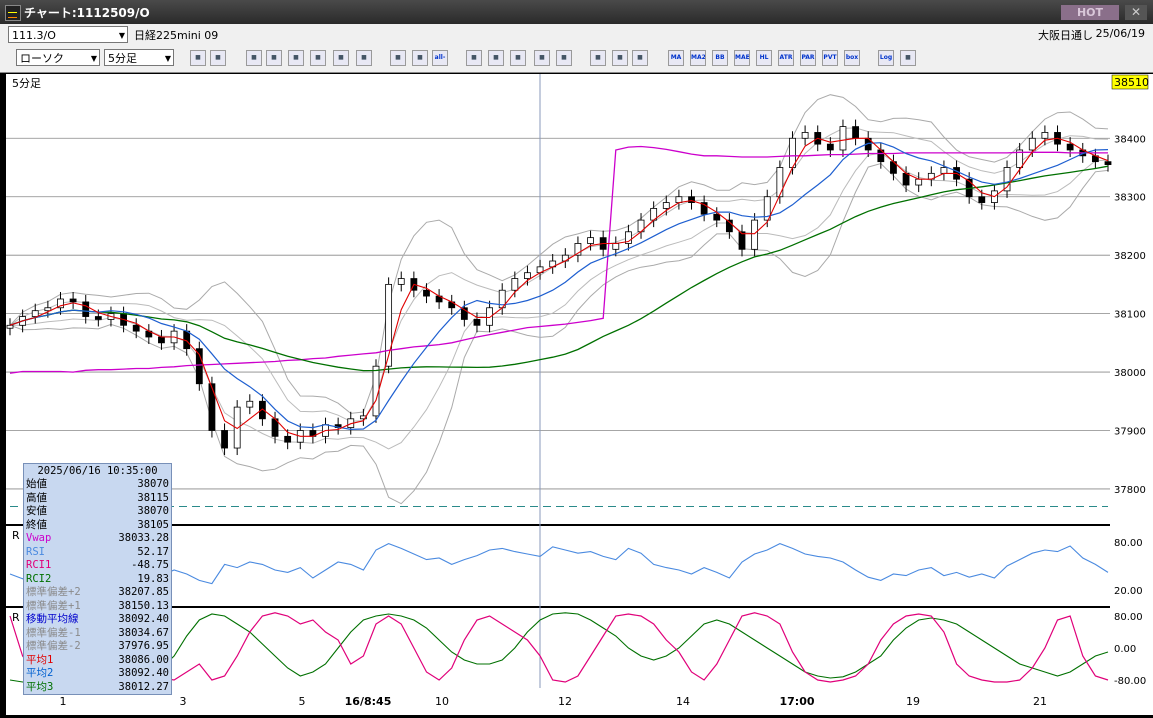  What do you see at coordinates (1136, 12) in the screenshot?
I see `close-icon: ✕` at bounding box center [1136, 12].